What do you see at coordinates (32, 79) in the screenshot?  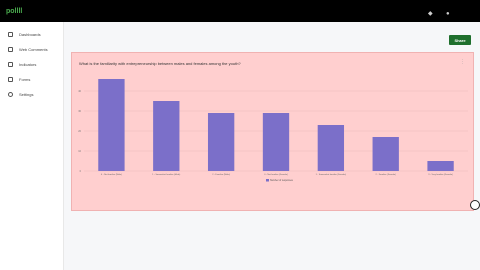 I see `sidebar-item-forms: Forms` at bounding box center [32, 79].